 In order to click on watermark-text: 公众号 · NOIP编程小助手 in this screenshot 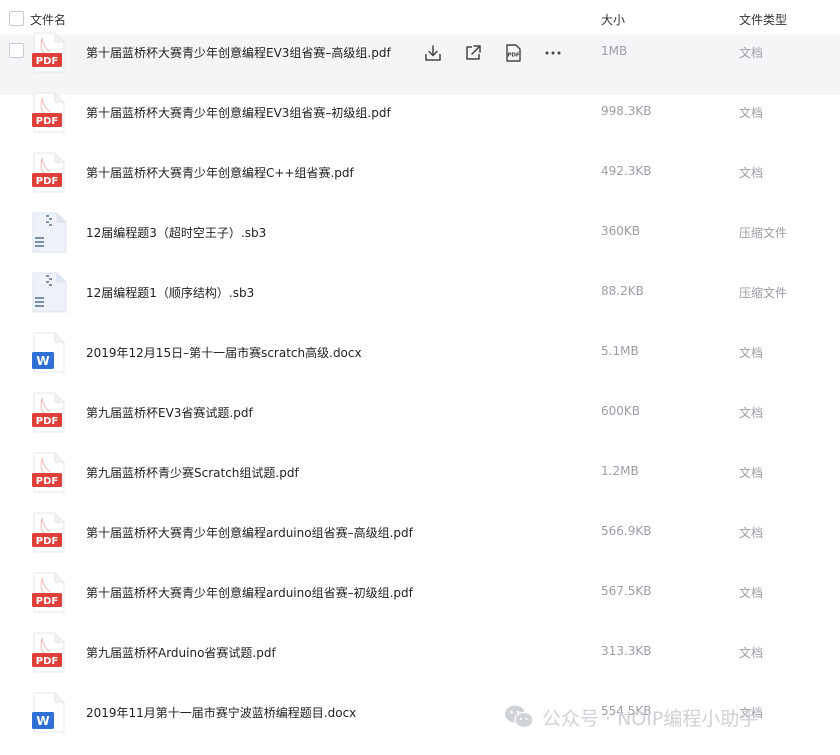, I will do `click(650, 718)`.